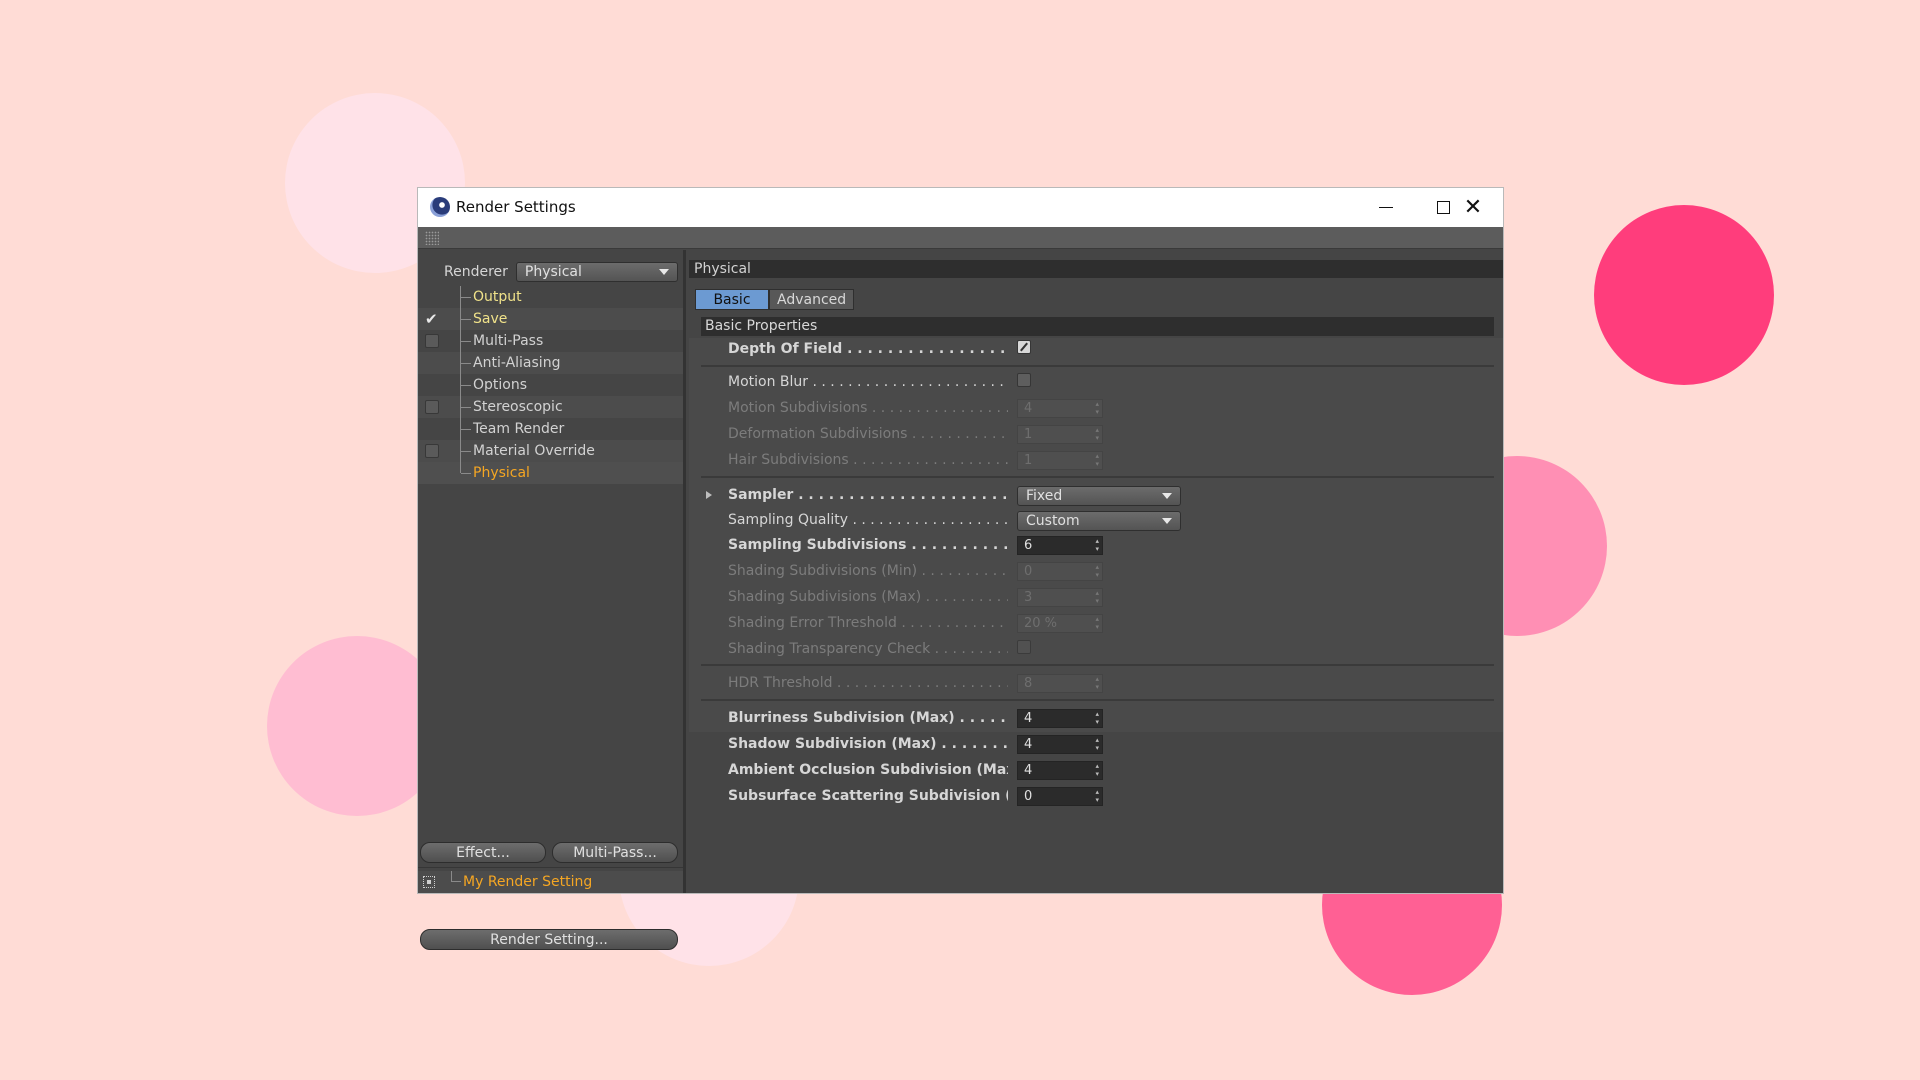  Describe the element at coordinates (1044, 496) in the screenshot. I see `sampler-value: Fixed` at that location.